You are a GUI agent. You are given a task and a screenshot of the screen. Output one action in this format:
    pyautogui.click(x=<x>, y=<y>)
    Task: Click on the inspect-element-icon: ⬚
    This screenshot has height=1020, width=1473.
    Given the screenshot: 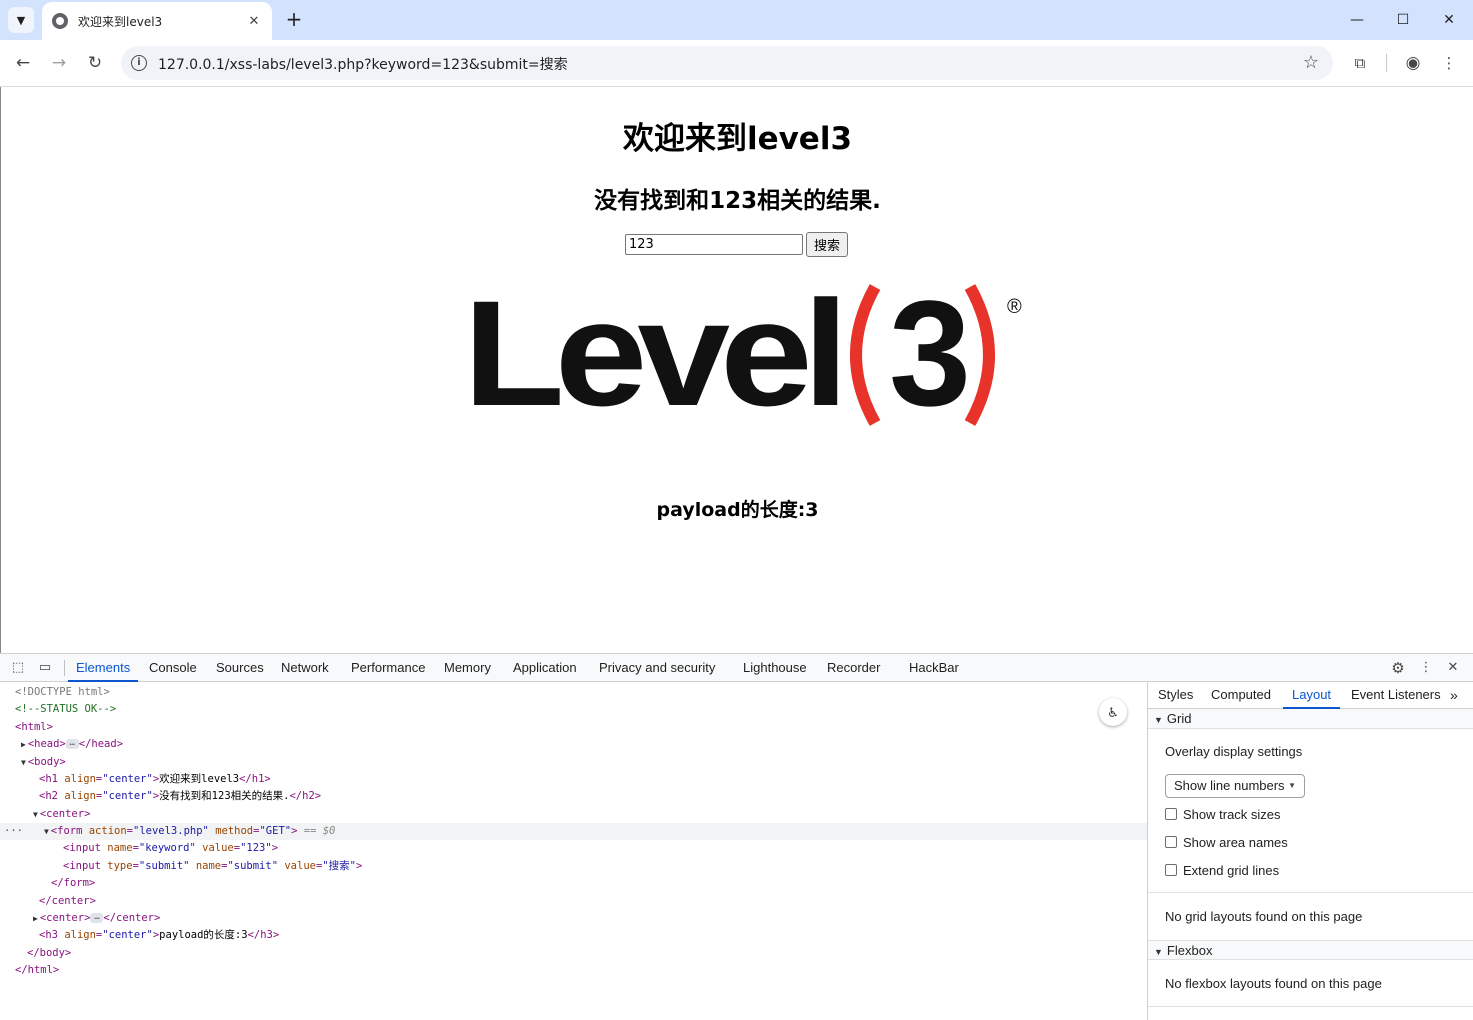 What is the action you would take?
    pyautogui.click(x=18, y=668)
    